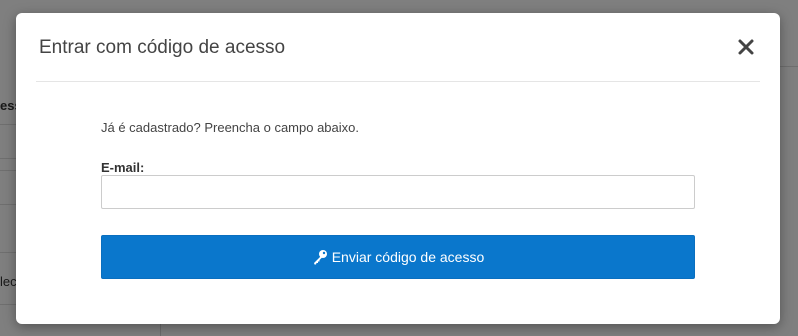  I want to click on email-label: E-mail:, so click(123, 167).